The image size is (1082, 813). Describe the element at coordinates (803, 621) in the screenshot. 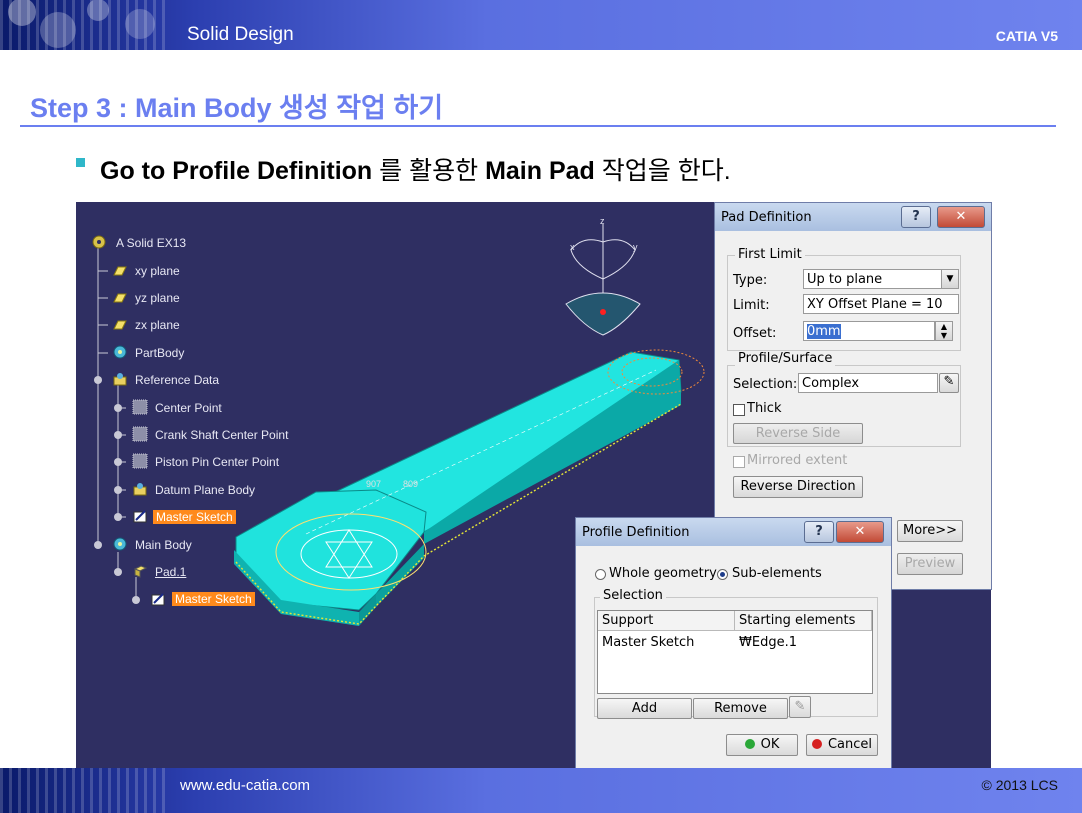

I see `column-header-starting-elements: Starting elements` at that location.